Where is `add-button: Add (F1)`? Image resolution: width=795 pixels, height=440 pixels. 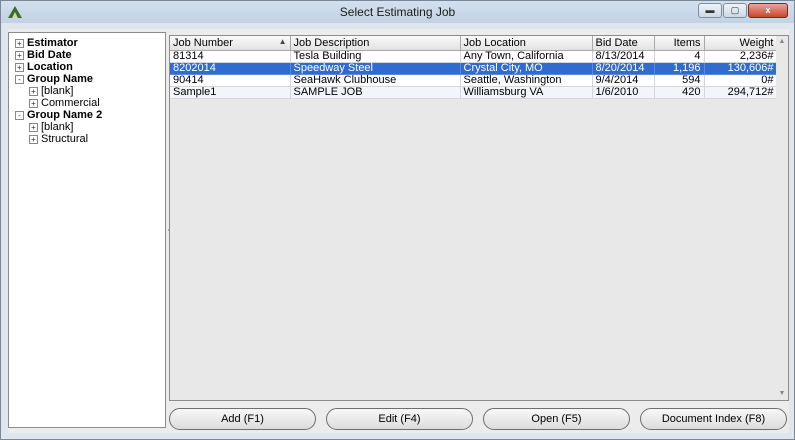
add-button: Add (F1) is located at coordinates (242, 419).